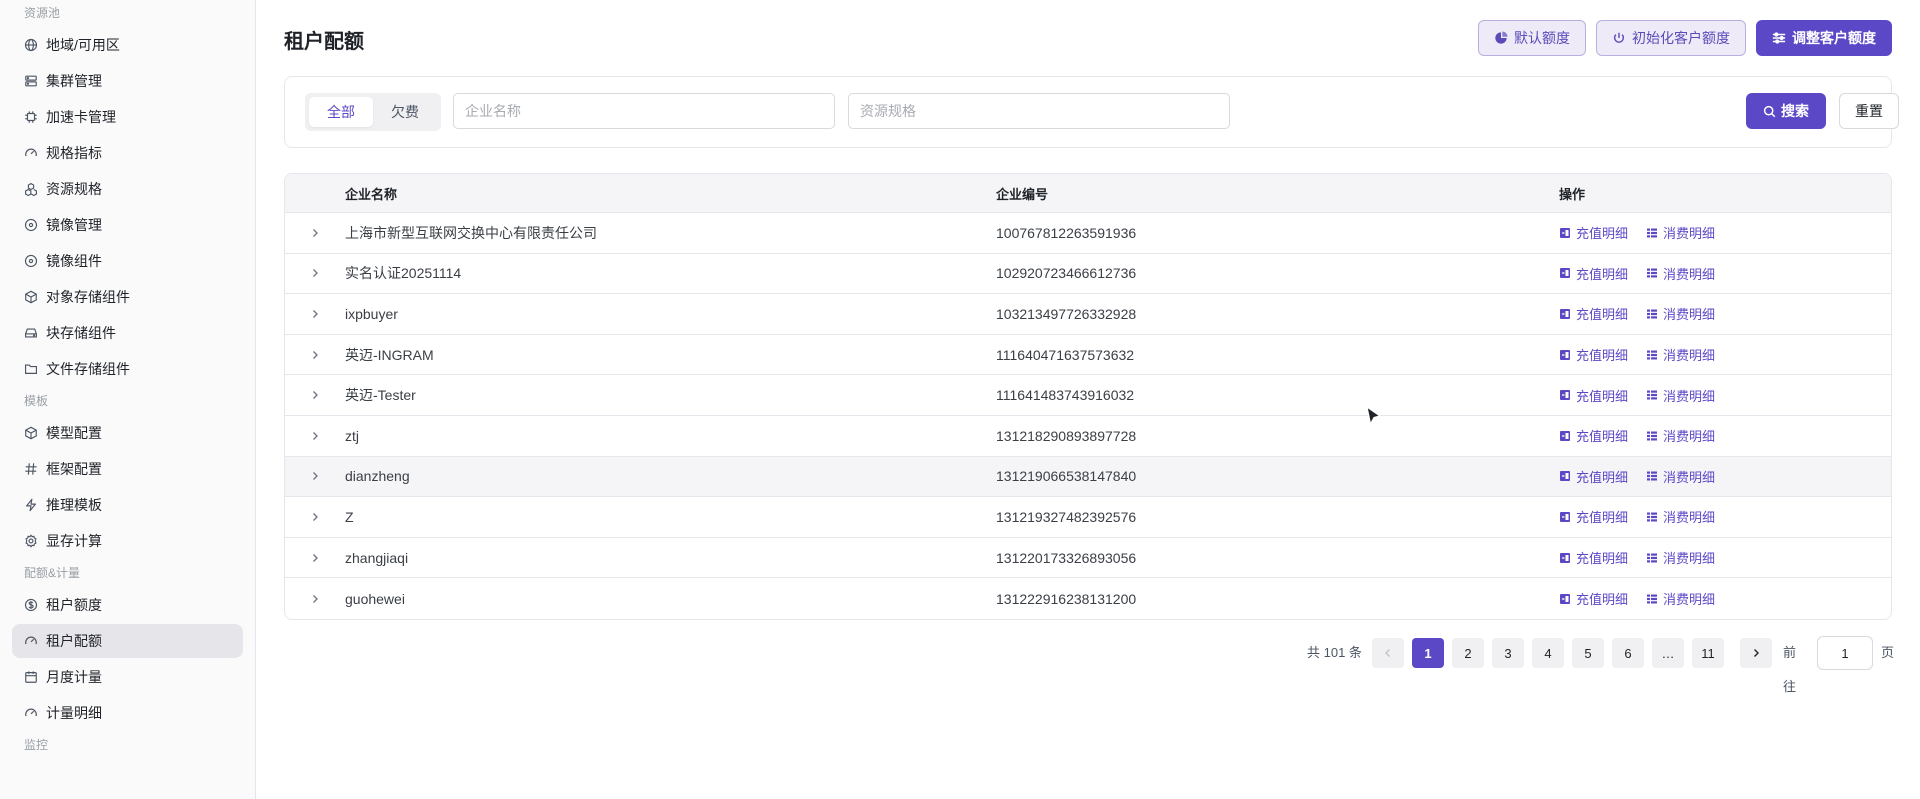 This screenshot has height=799, width=1920. Describe the element at coordinates (1824, 38) in the screenshot. I see `adjust-quota-button: 调整客户额度` at that location.